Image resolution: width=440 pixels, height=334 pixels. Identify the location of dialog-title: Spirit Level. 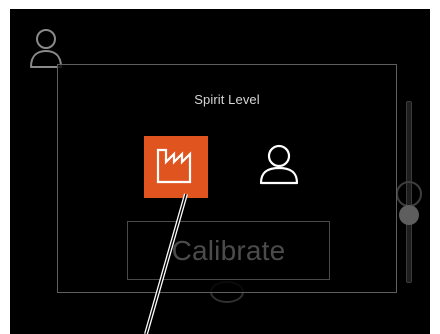
(227, 99).